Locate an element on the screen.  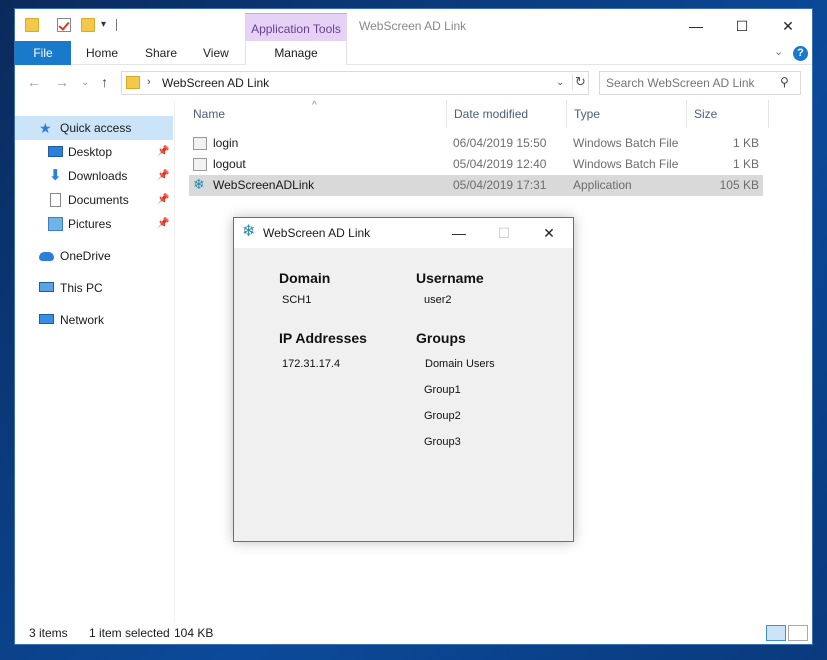
document-icon is located at coordinates (55, 200).